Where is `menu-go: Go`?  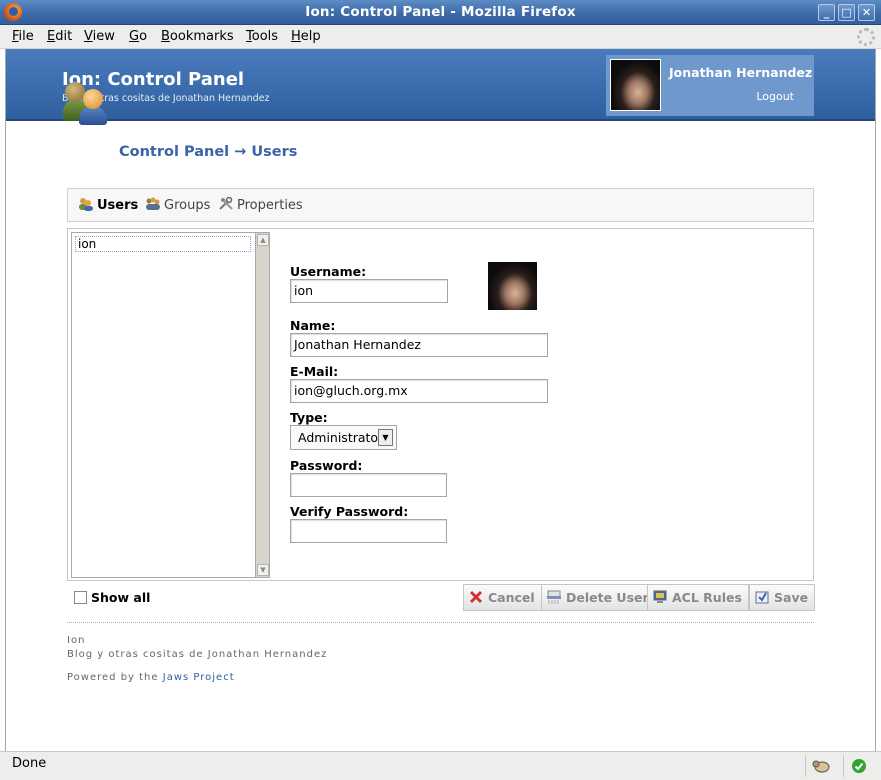
menu-go: Go is located at coordinates (138, 36).